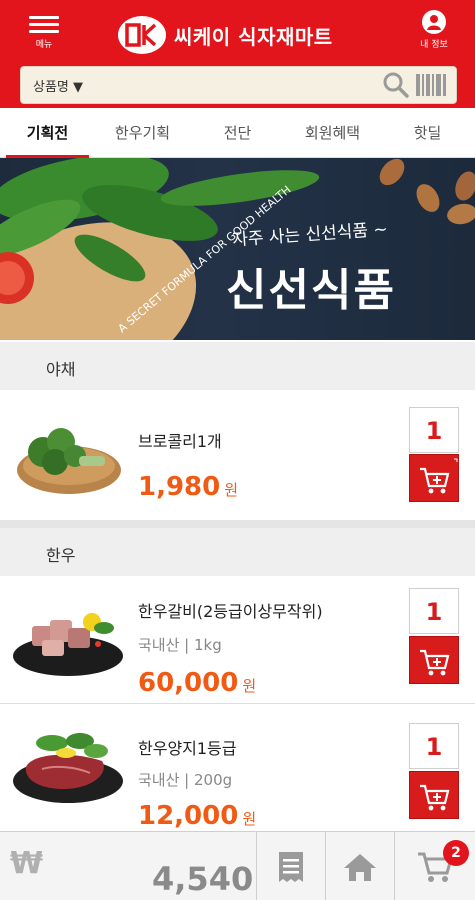 The width and height of the screenshot is (475, 900). What do you see at coordinates (237, 455) in the screenshot?
I see `product-item: 브로콜리1개 1,980 원 1` at bounding box center [237, 455].